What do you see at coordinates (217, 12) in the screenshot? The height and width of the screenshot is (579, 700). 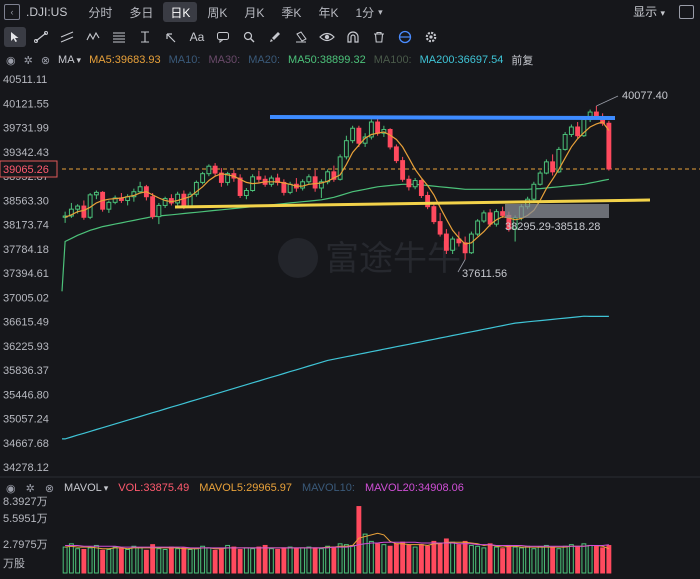 I see `tab-weekly: 周K` at bounding box center [217, 12].